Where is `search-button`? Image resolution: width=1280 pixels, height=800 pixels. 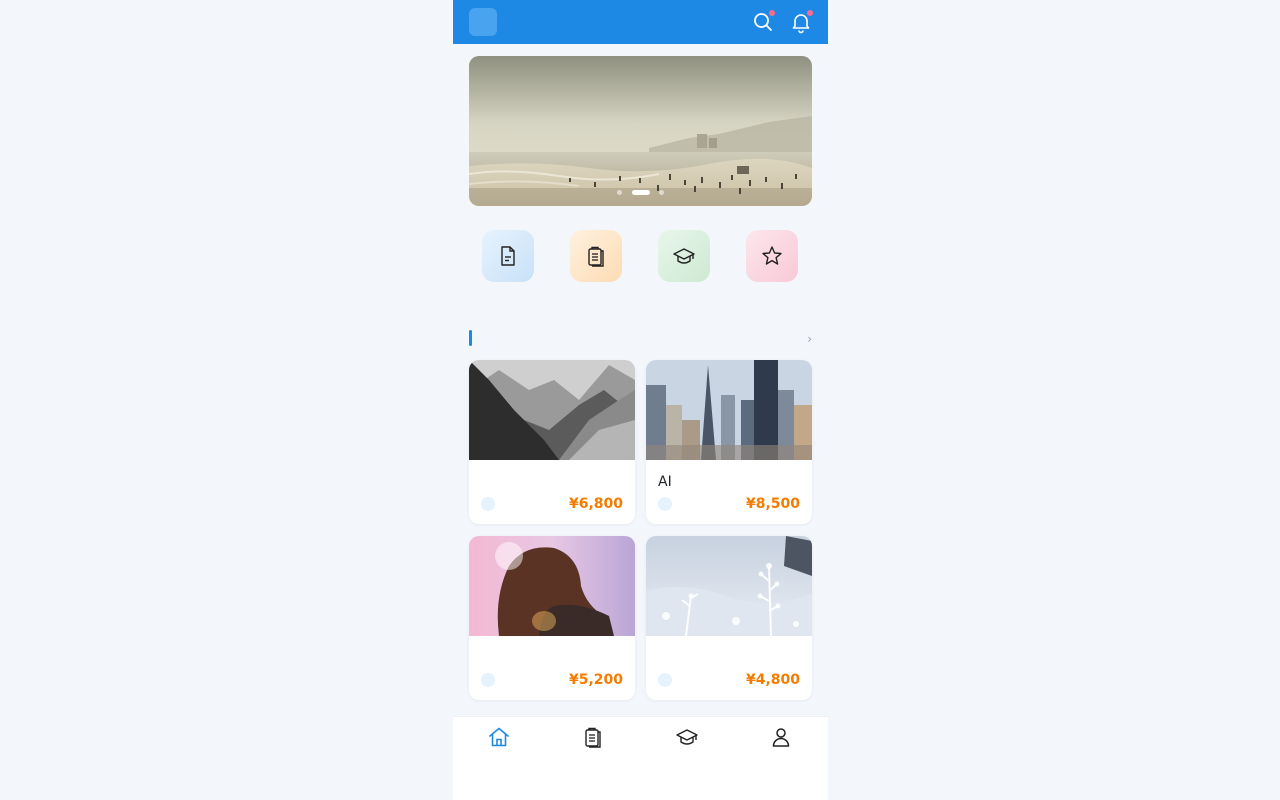 search-button is located at coordinates (763, 21).